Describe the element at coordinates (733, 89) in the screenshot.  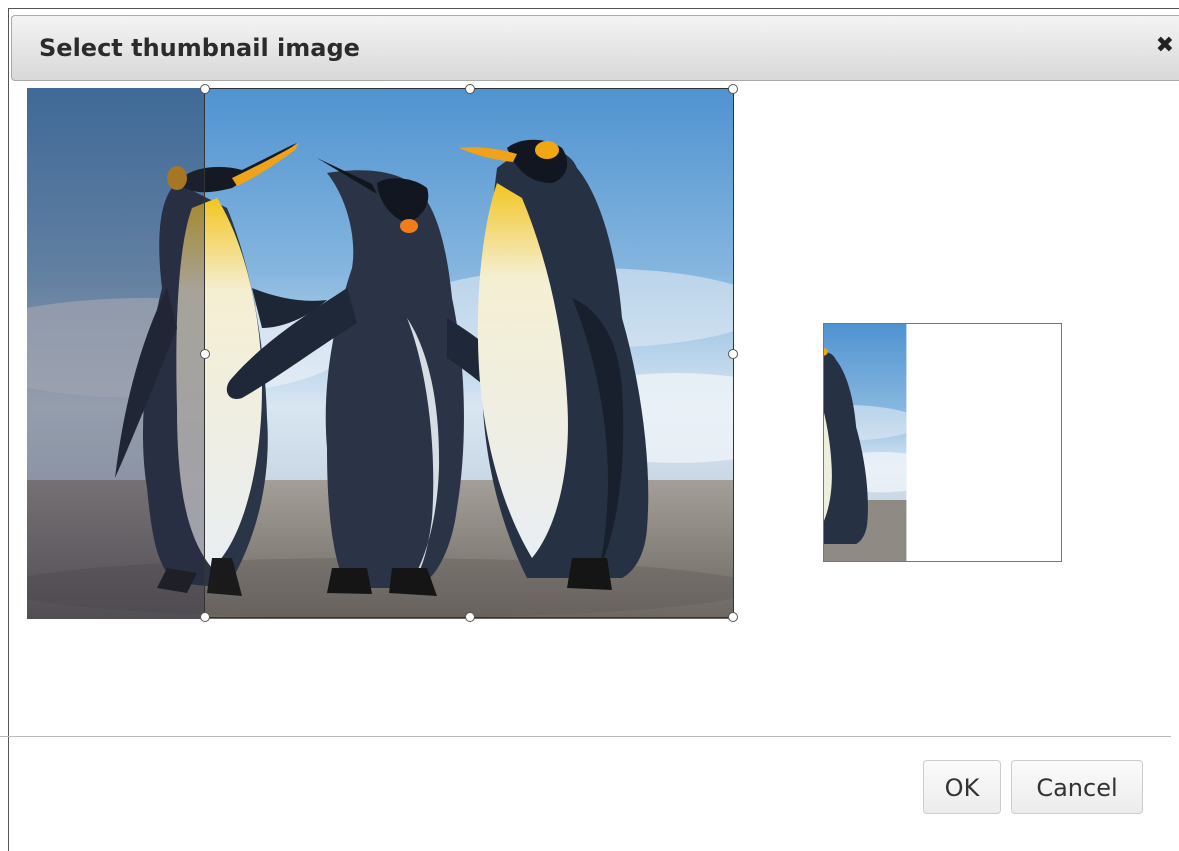
I see `crop-handle-top-right` at that location.